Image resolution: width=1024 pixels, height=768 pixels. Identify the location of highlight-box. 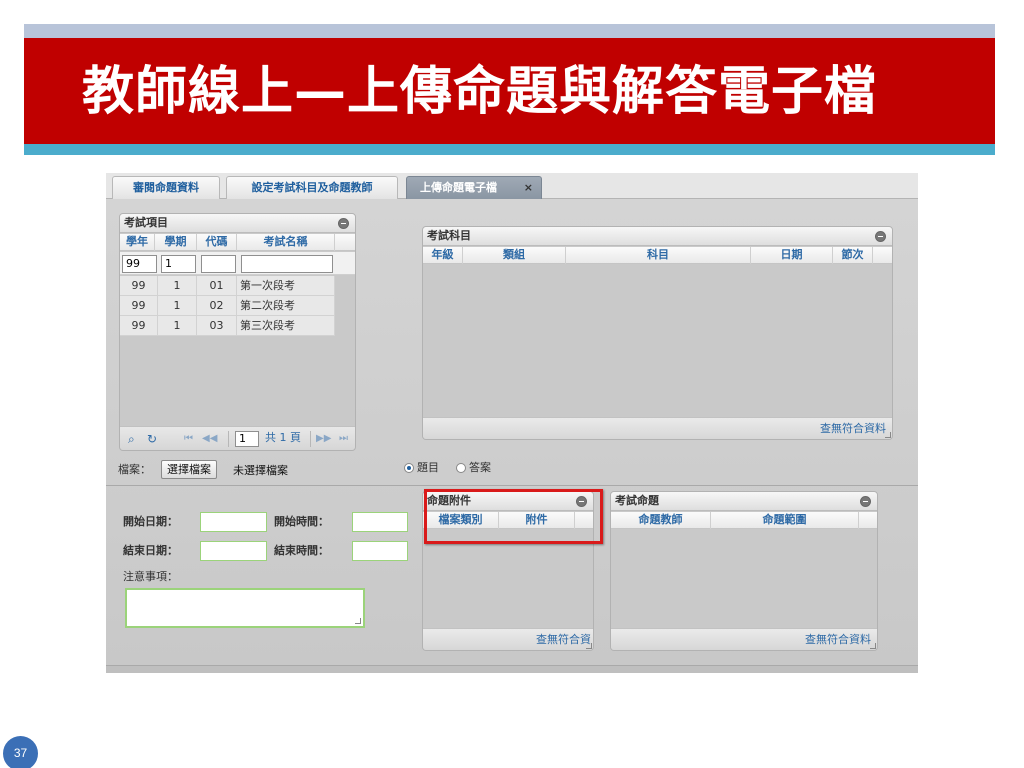
(513, 516).